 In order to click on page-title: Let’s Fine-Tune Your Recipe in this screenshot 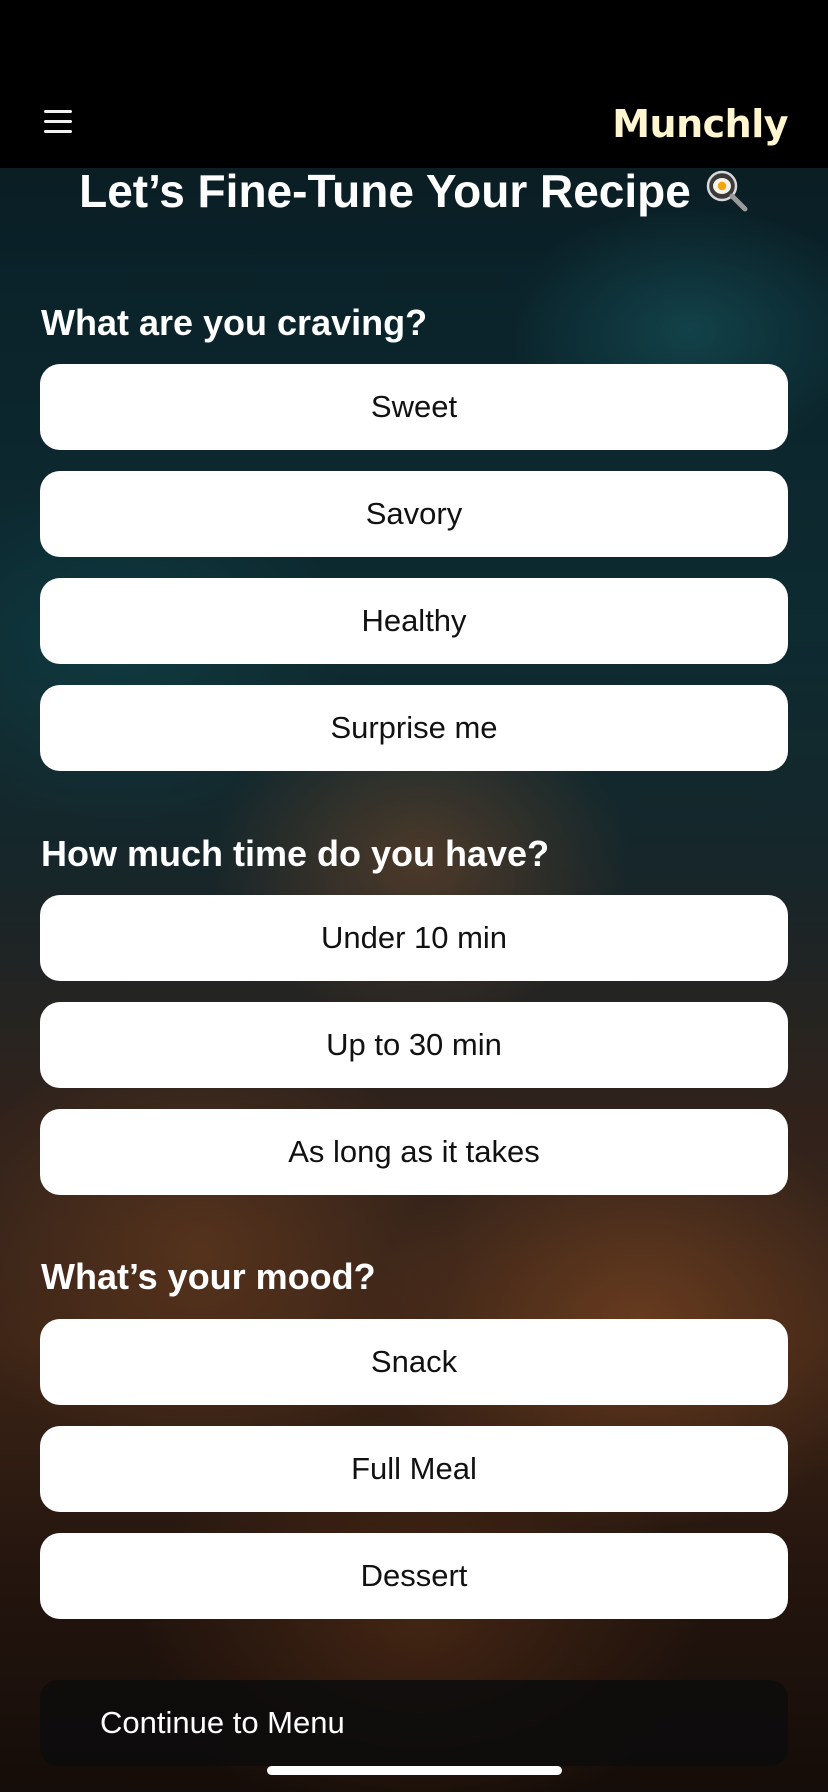, I will do `click(414, 191)`.